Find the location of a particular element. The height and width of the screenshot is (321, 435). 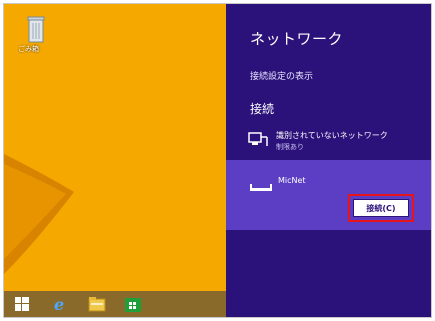

network-status: 制限あり is located at coordinates (290, 147).